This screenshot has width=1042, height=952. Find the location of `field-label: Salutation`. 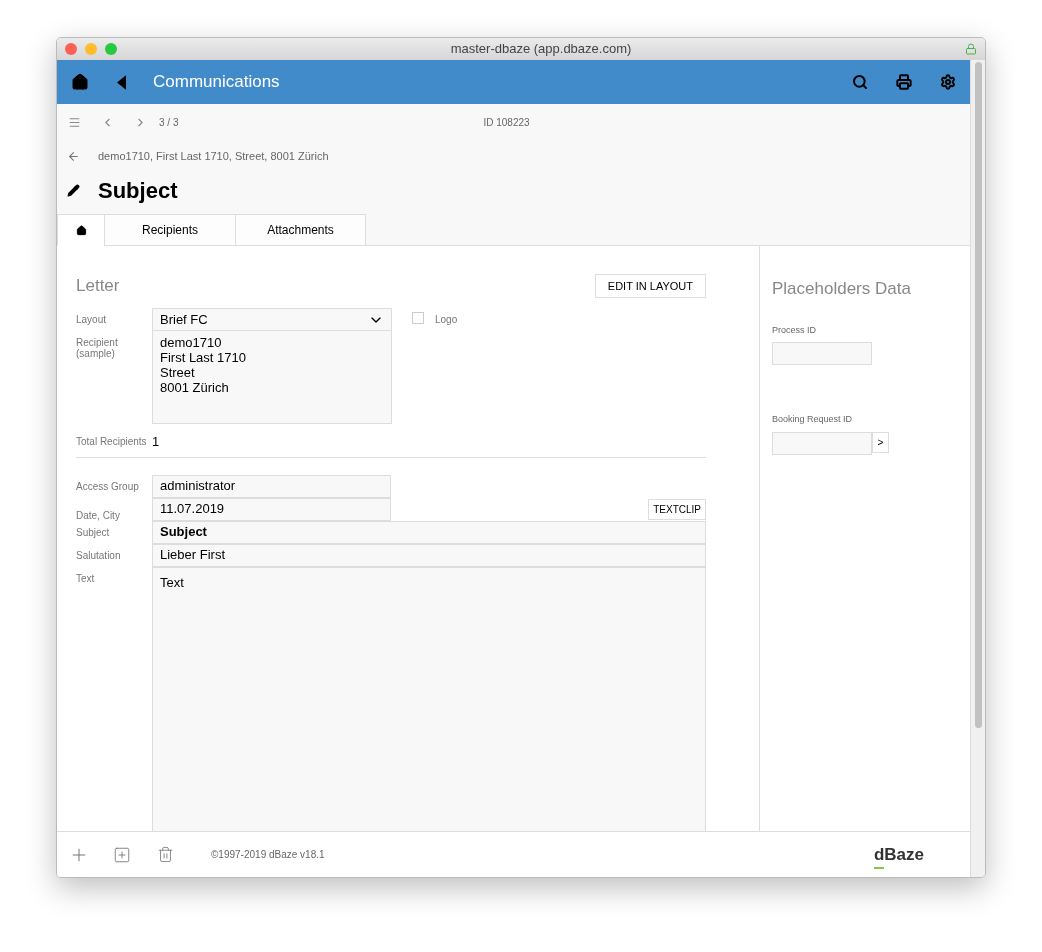

field-label: Salutation is located at coordinates (99, 555).